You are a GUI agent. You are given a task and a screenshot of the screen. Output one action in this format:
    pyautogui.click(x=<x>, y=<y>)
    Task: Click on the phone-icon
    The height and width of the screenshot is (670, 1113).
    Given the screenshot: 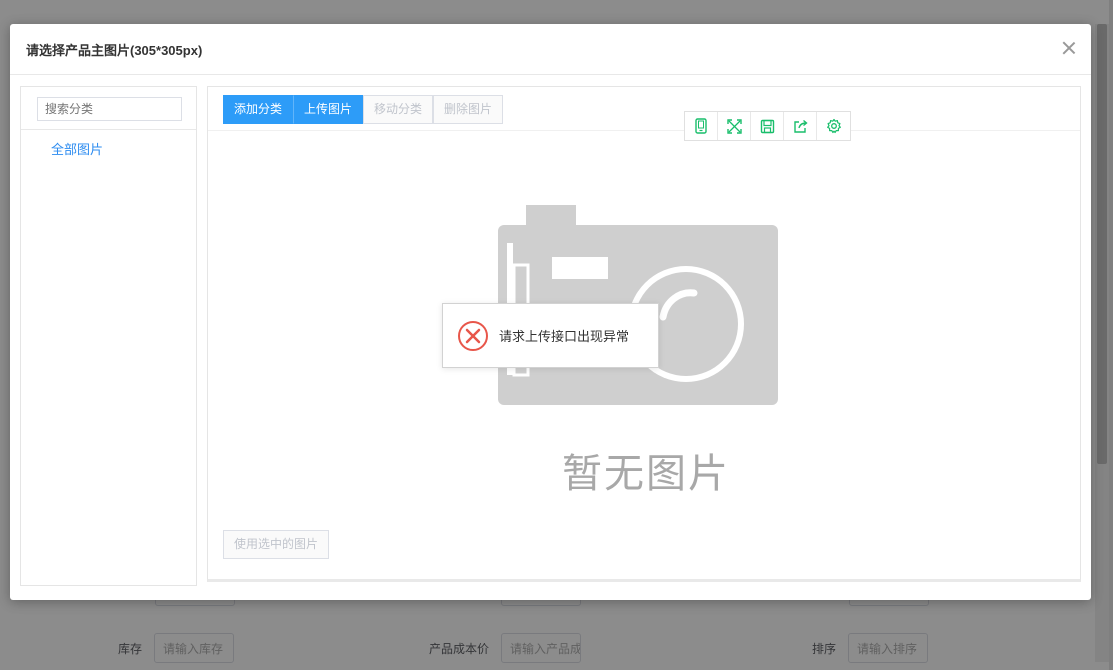 What is the action you would take?
    pyautogui.click(x=701, y=126)
    